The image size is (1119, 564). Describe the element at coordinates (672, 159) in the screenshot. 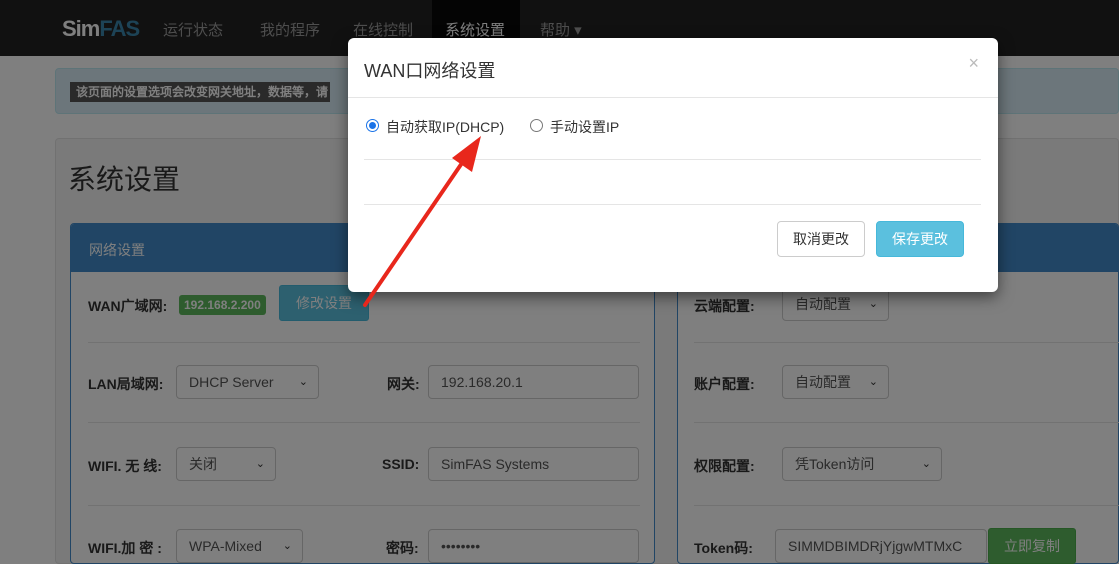

I see `modal-body-divider` at that location.